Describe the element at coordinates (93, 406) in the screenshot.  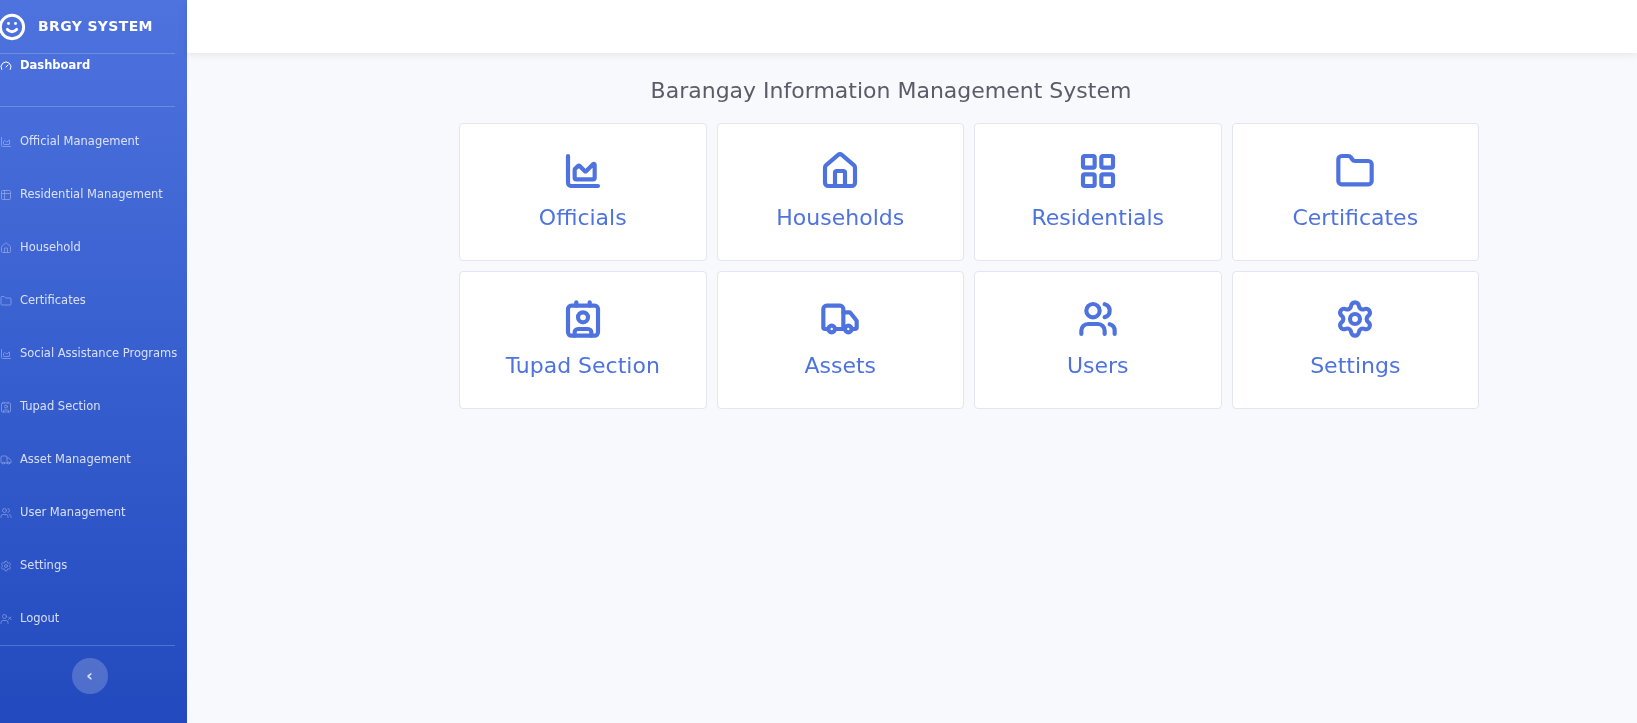
I see `sidebar-item: Tupad Section` at that location.